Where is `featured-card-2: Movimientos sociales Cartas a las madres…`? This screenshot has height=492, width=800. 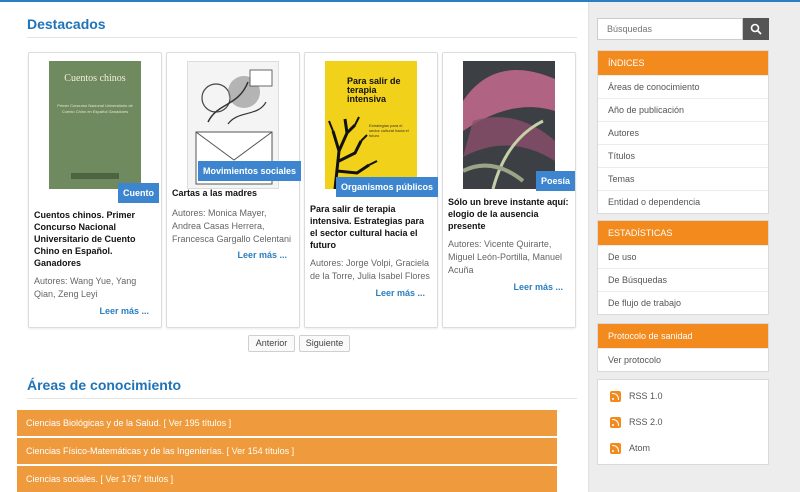 featured-card-2: Movimientos sociales Cartas a las madres… is located at coordinates (234, 190).